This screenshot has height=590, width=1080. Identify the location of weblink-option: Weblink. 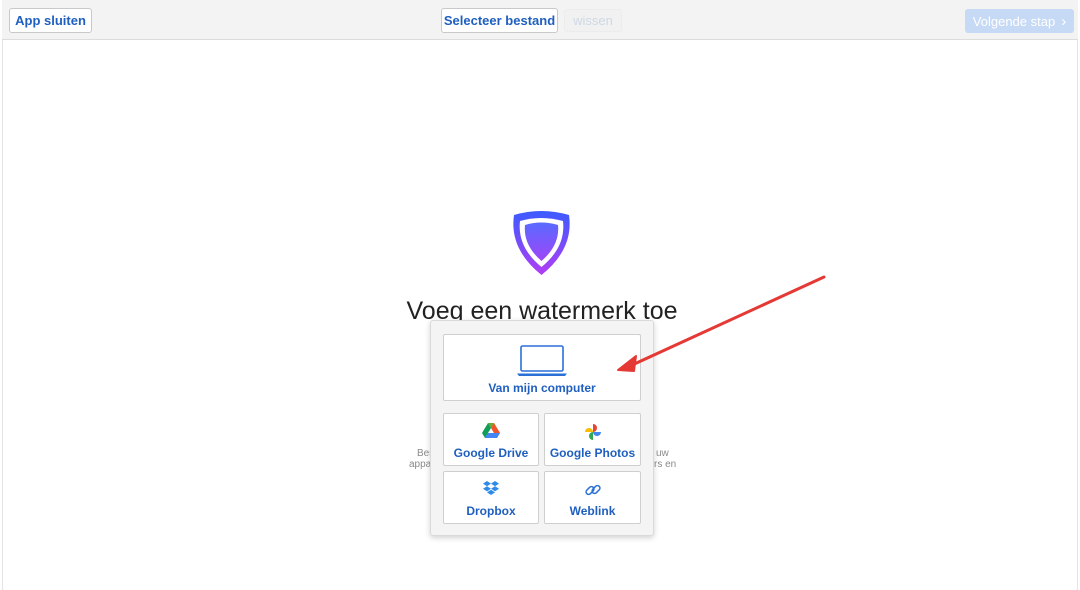
(592, 497).